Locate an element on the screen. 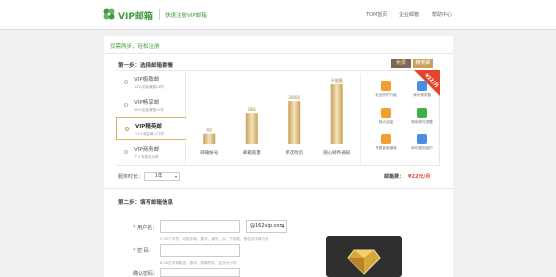 This screenshot has height=277, width=556. feature-item: 安全防护升级 is located at coordinates (386, 89).